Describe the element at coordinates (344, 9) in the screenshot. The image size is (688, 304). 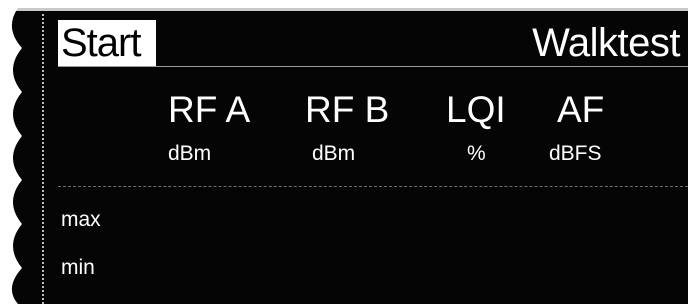
I see `top-rule` at that location.